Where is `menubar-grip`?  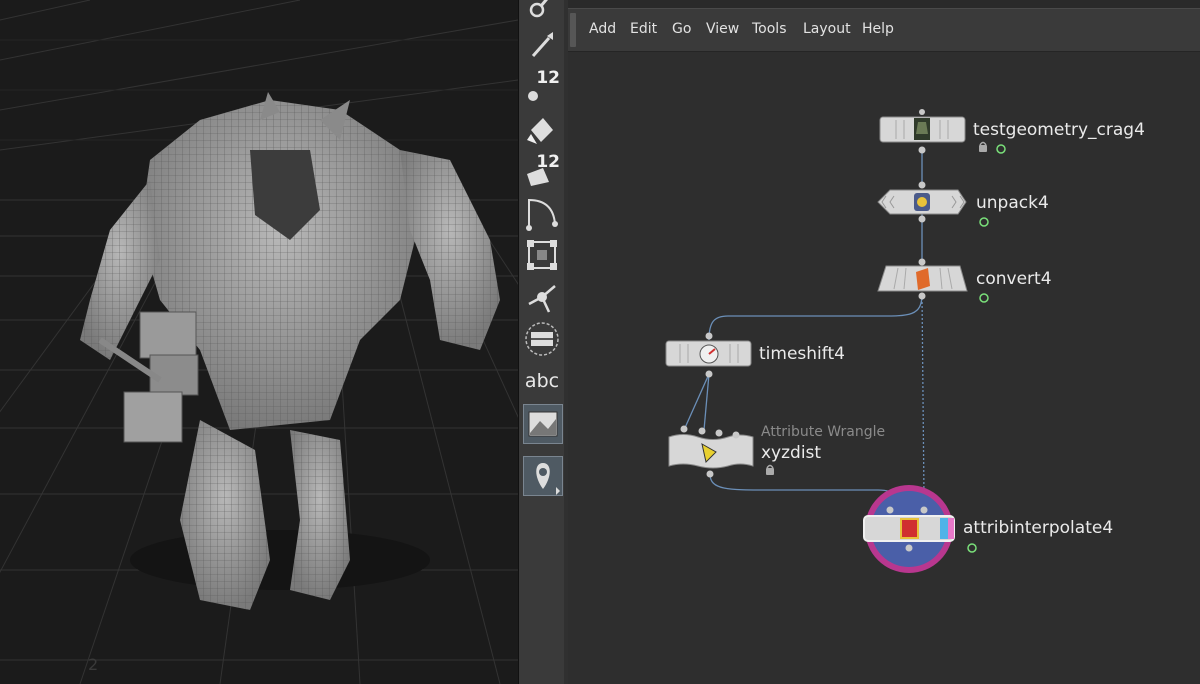 menubar-grip is located at coordinates (573, 30).